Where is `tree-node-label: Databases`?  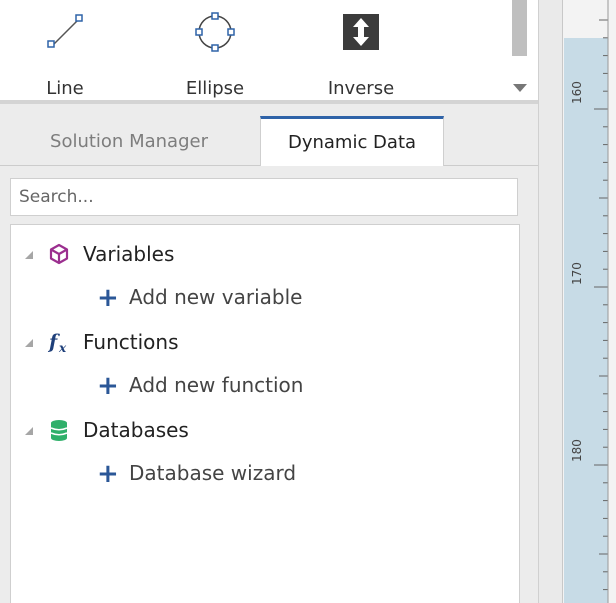
tree-node-label: Databases is located at coordinates (136, 430).